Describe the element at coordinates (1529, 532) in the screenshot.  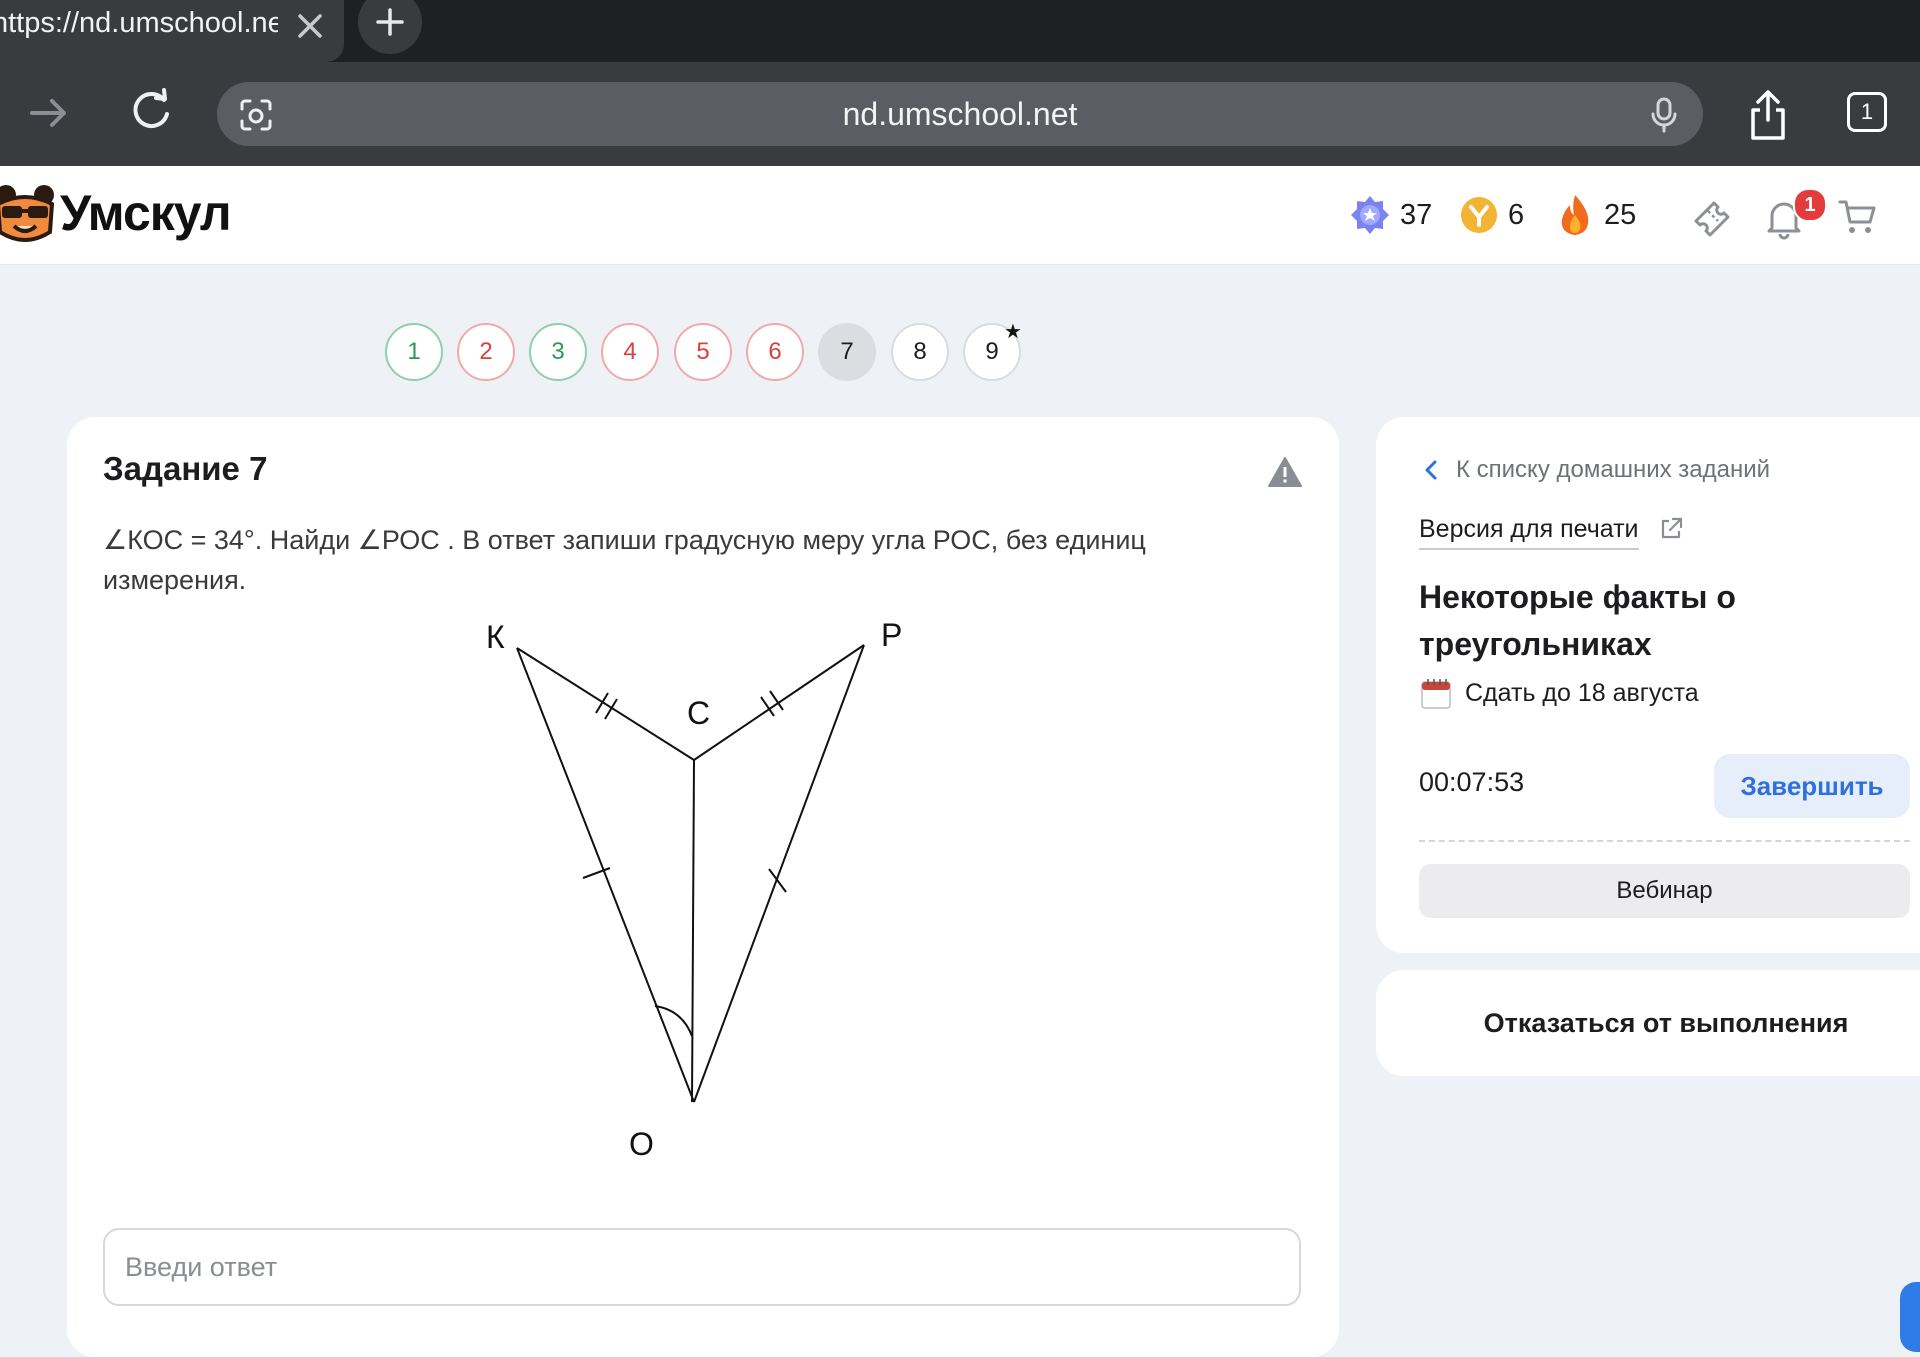
I see `print-version-link: Версия для печати` at that location.